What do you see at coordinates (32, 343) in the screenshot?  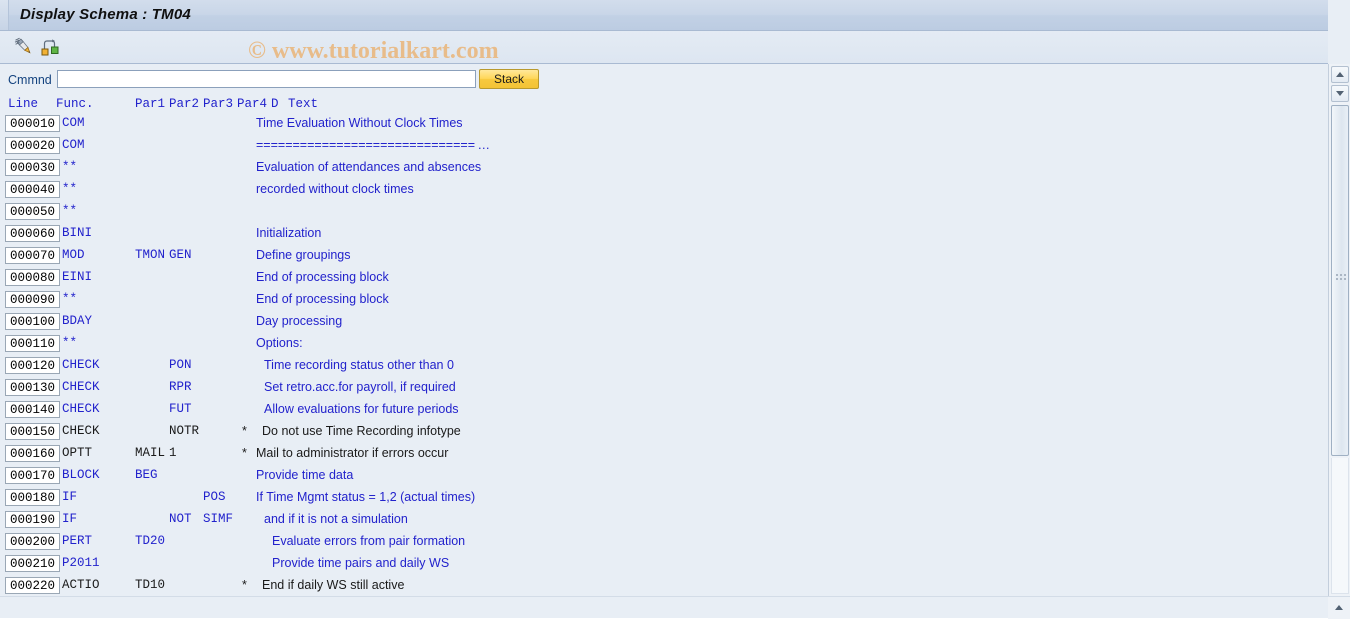 I see `line-number-field: 000110` at bounding box center [32, 343].